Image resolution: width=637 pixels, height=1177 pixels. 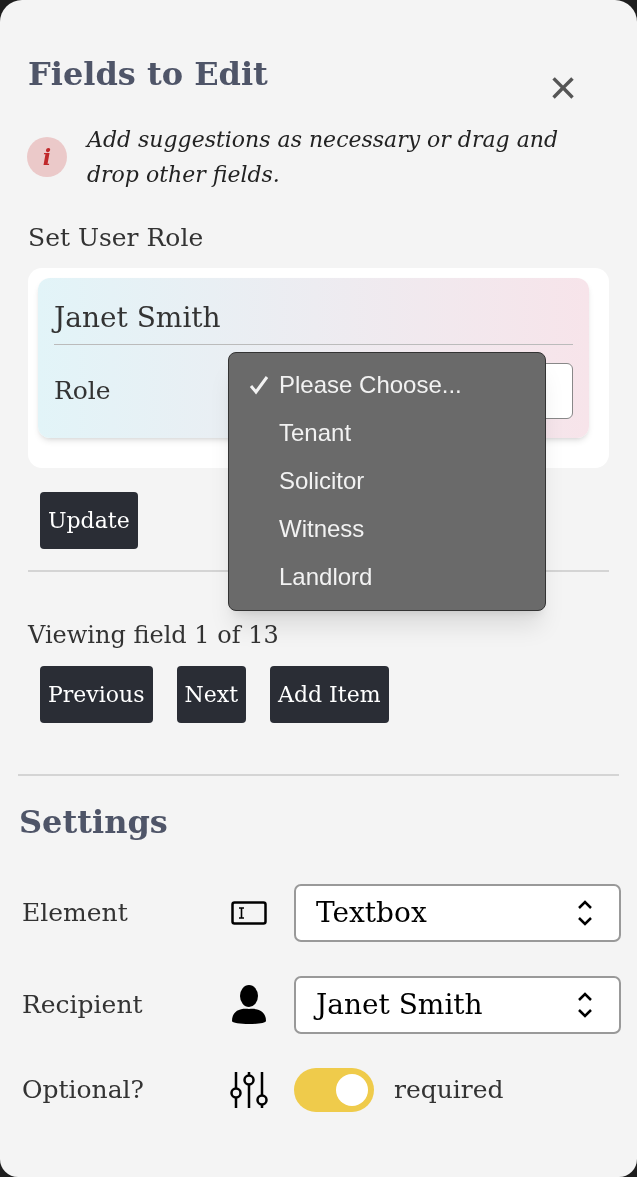 What do you see at coordinates (387, 481) in the screenshot?
I see `menu-option: Solicitor` at bounding box center [387, 481].